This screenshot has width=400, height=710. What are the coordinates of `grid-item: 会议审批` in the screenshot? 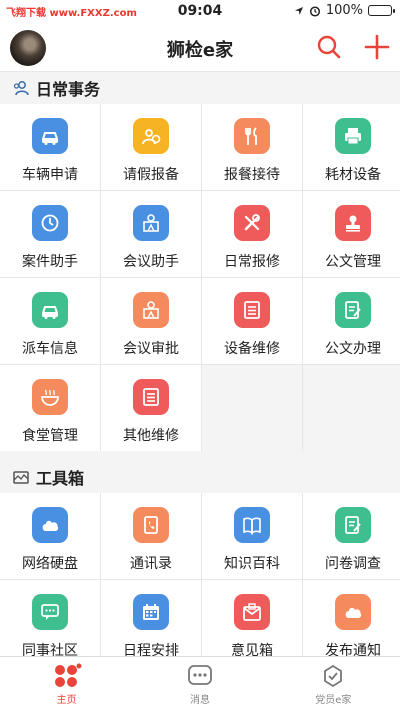 It's located at (151, 321).